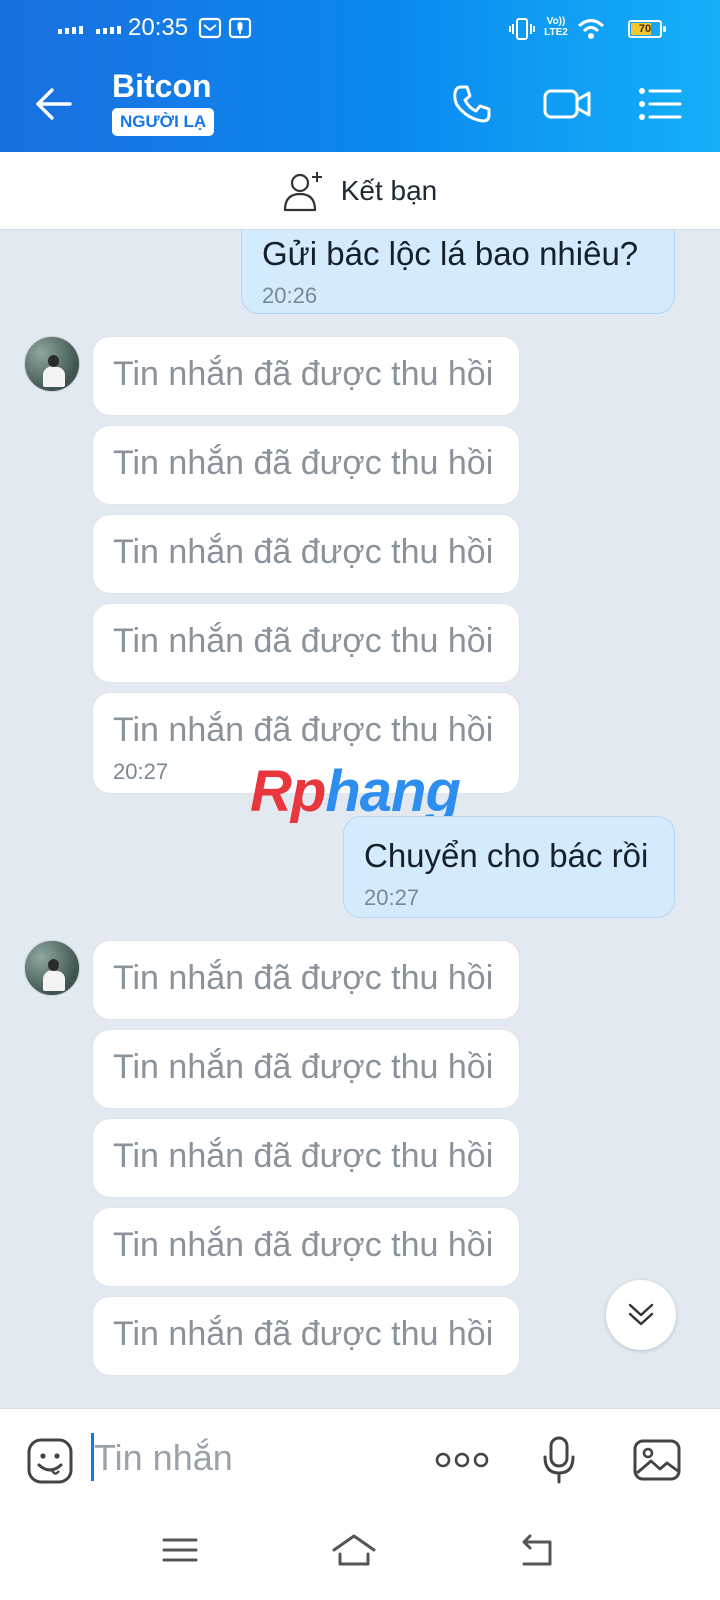 The height and width of the screenshot is (1600, 720). I want to click on add-friend-button: Kết bạn, so click(360, 191).